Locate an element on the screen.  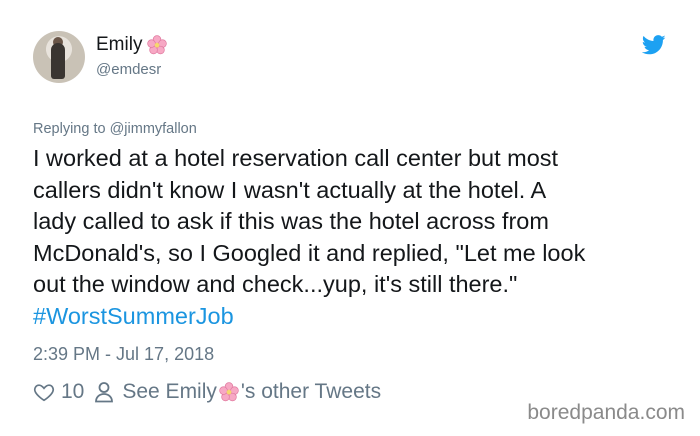
replying-to-line: Replying to @jimmyfallon is located at coordinates (115, 129).